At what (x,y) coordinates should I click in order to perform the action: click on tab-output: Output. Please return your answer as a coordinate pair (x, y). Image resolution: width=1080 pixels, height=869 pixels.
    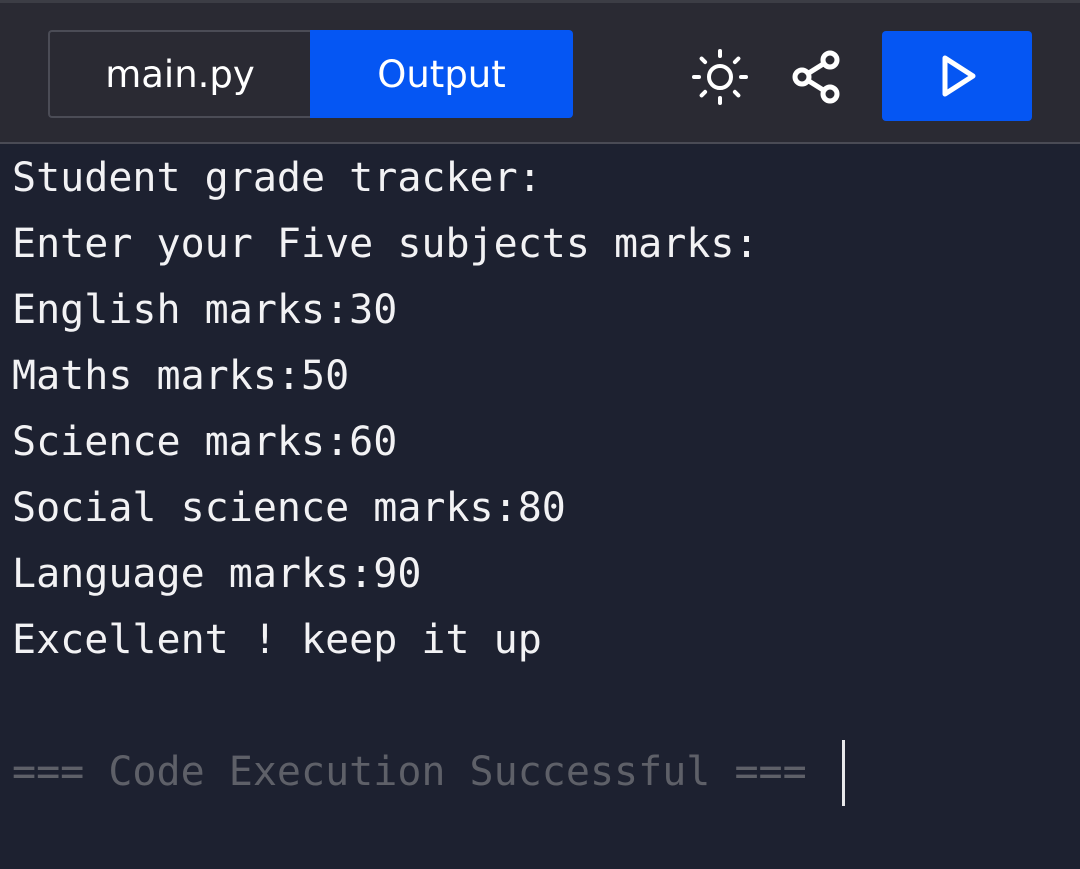
    Looking at the image, I should click on (441, 74).